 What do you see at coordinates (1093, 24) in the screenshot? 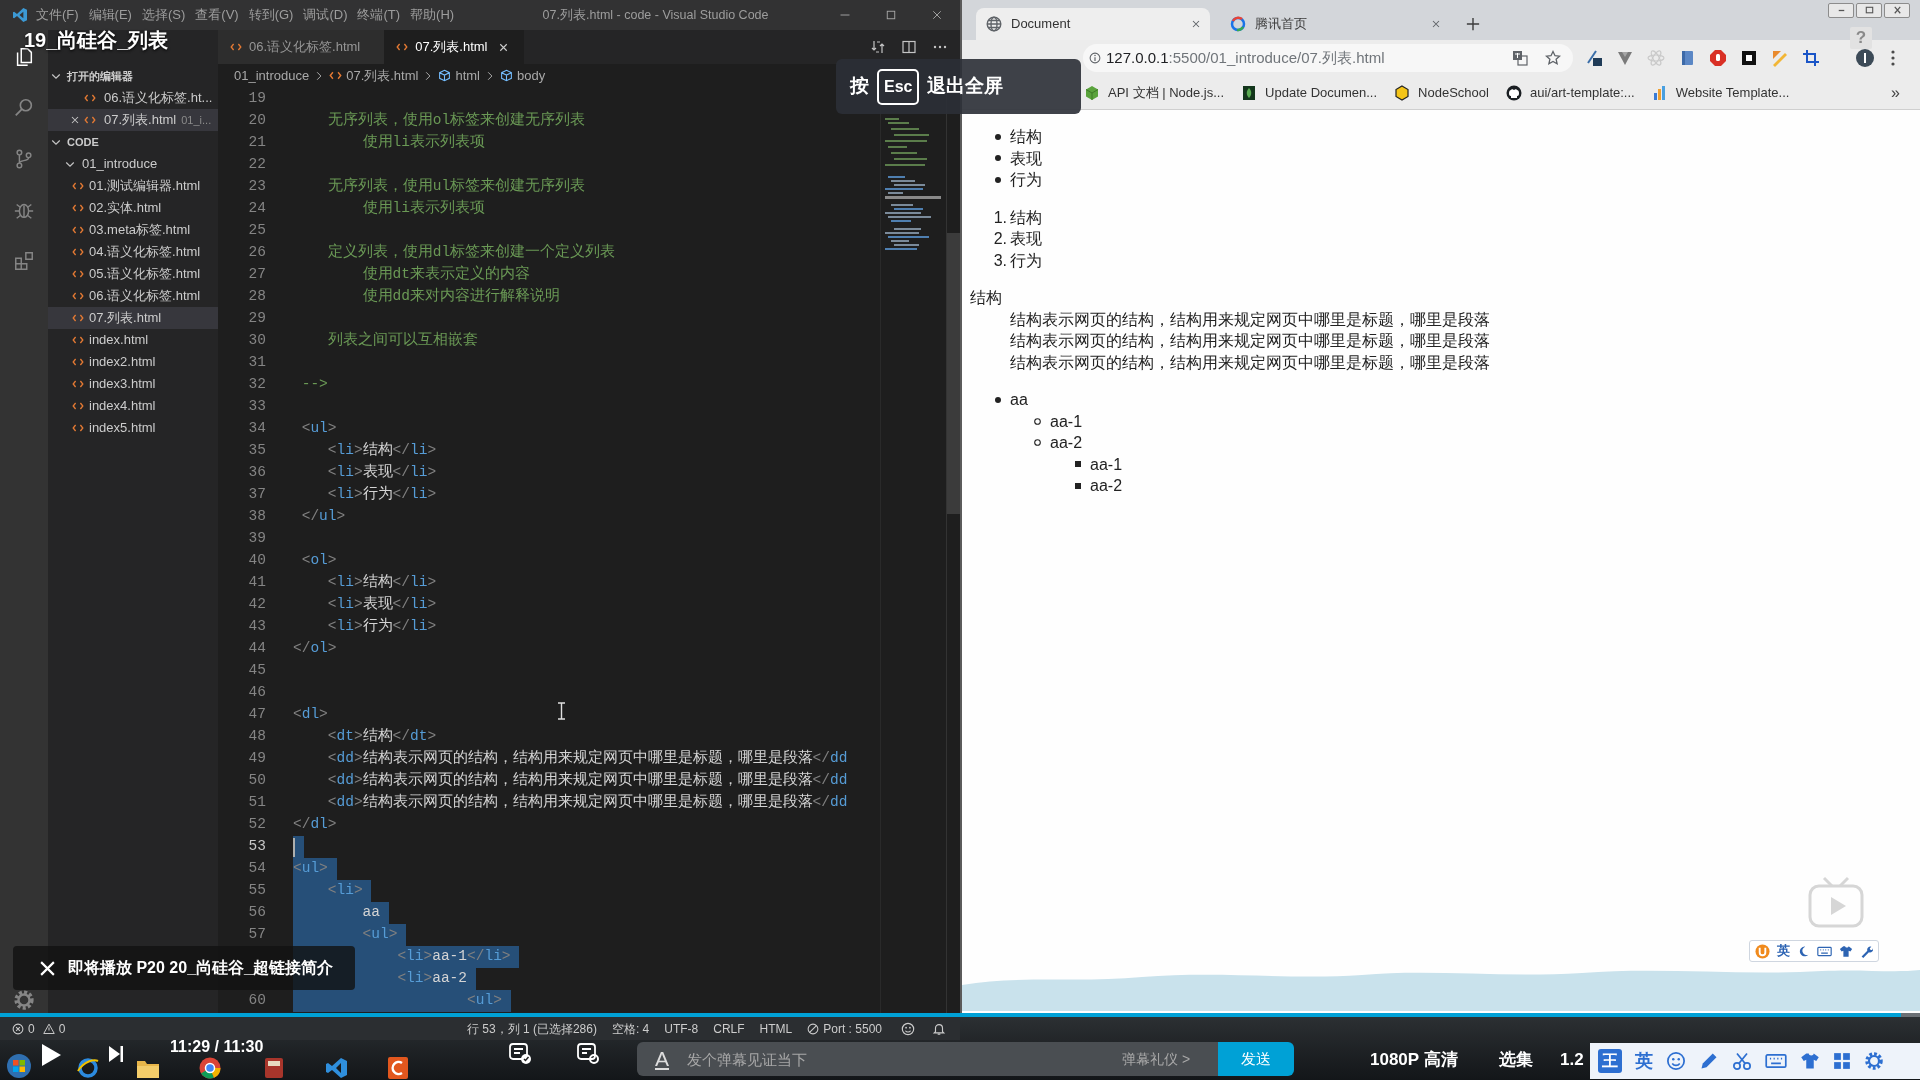
I see `browser-tab: Document` at bounding box center [1093, 24].